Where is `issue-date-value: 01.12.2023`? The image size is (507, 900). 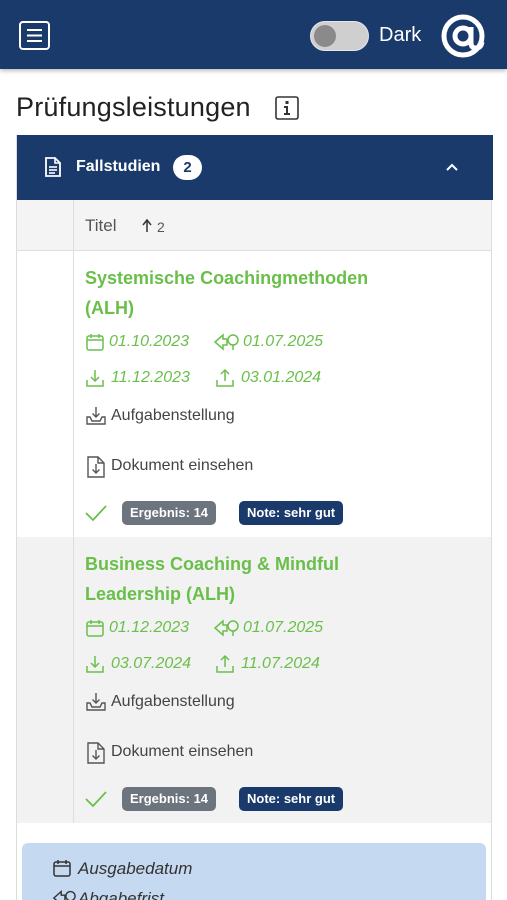
issue-date-value: 01.12.2023 is located at coordinates (149, 627).